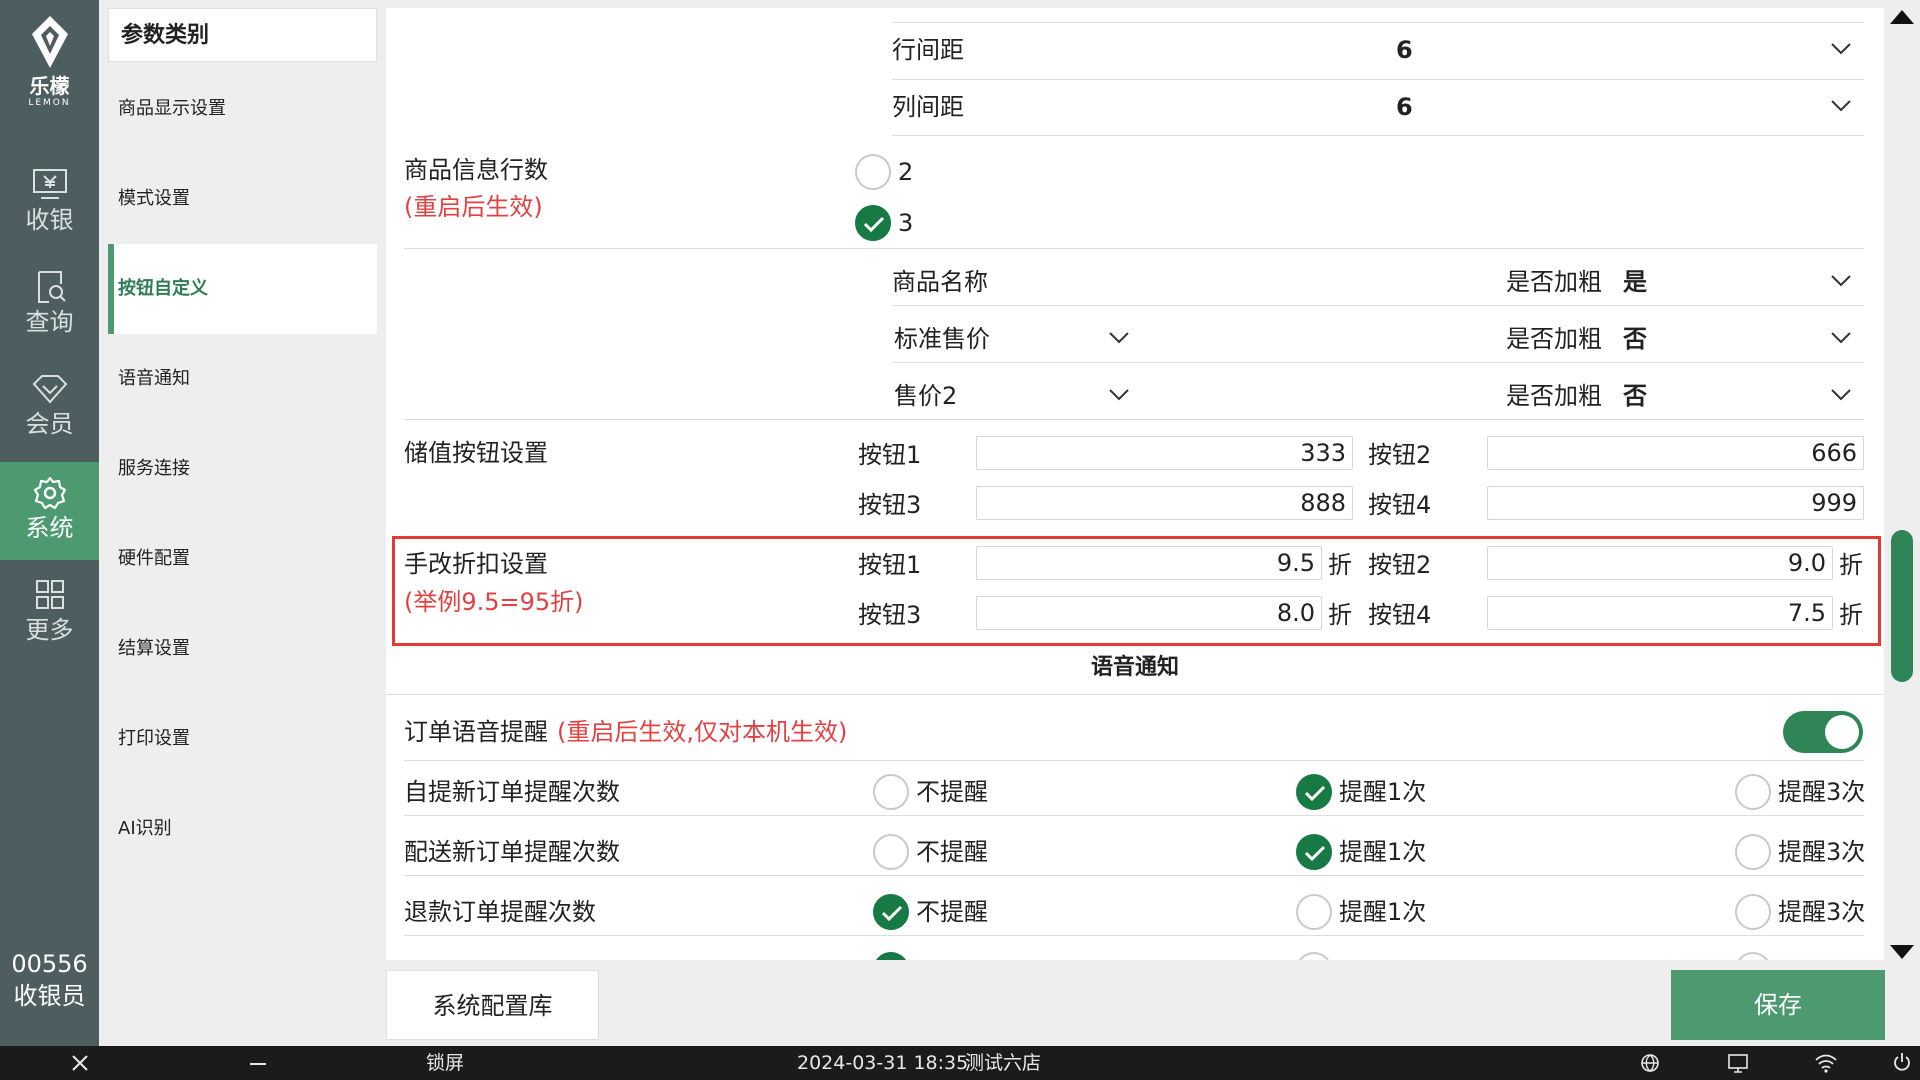 The height and width of the screenshot is (1080, 1920). Describe the element at coordinates (49, 980) in the screenshot. I see `operator-info: 00556 收银员` at that location.